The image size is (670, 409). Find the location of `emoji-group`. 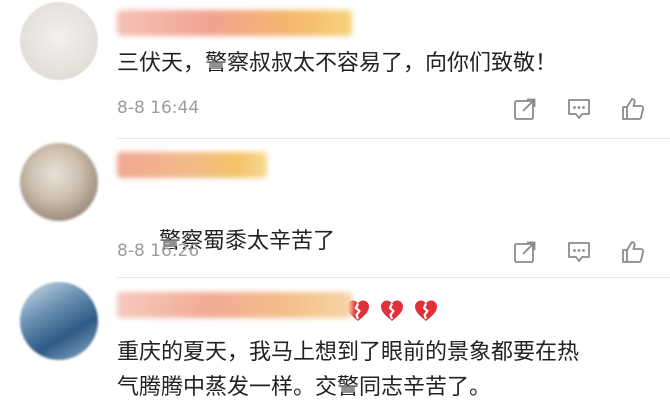

emoji-group is located at coordinates (392, 274).